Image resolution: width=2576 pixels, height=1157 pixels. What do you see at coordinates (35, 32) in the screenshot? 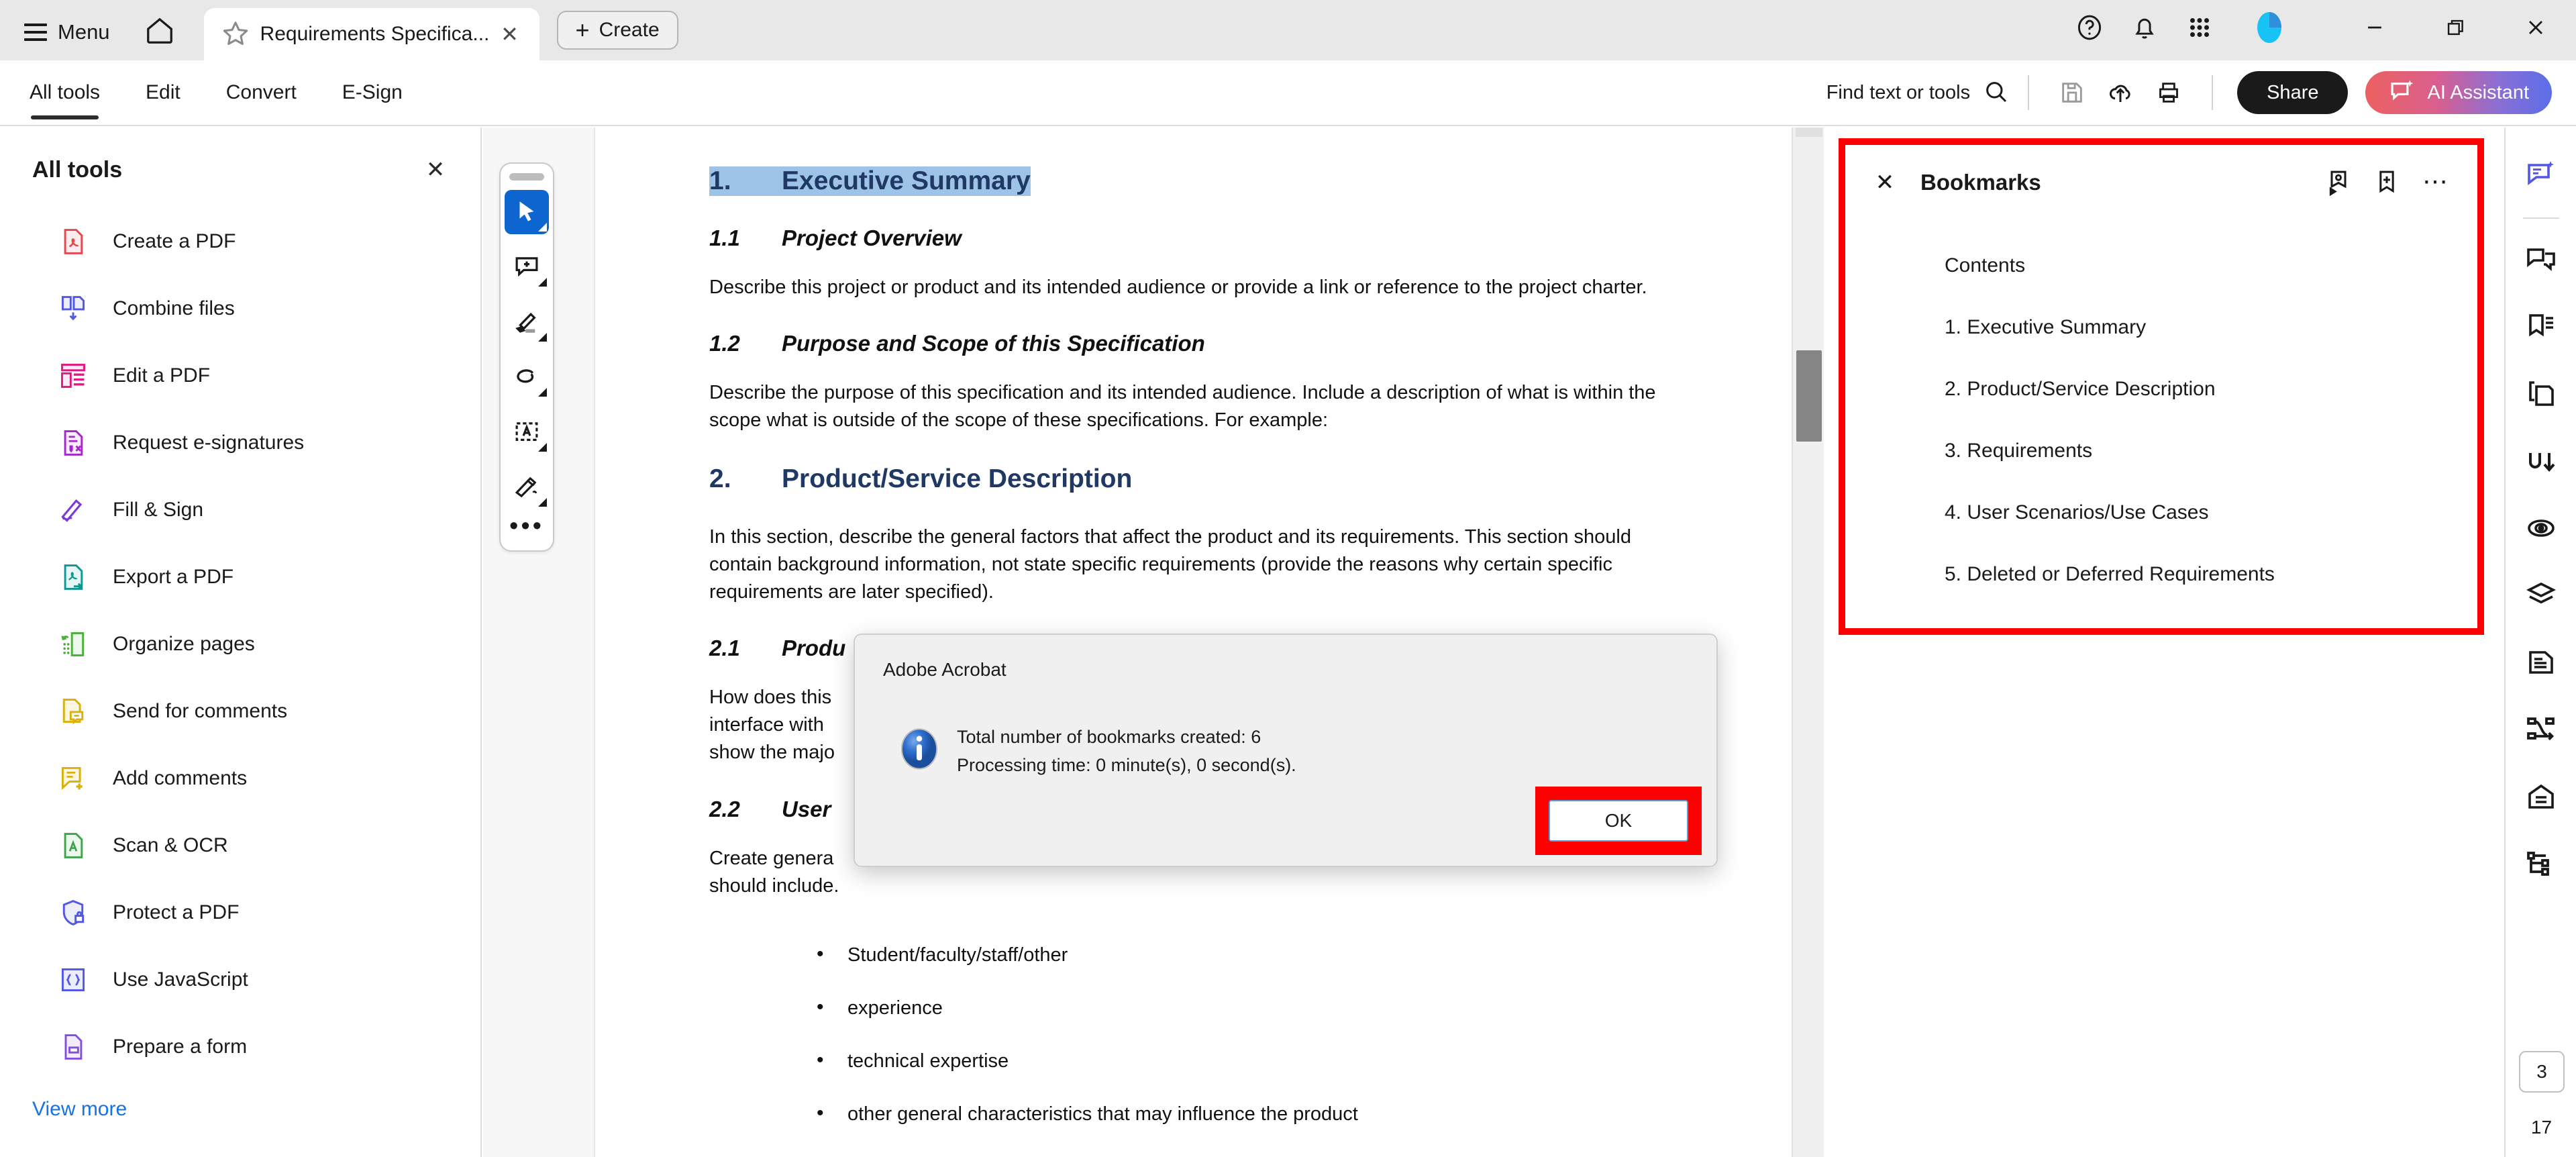
I see `hamburger-icon` at bounding box center [35, 32].